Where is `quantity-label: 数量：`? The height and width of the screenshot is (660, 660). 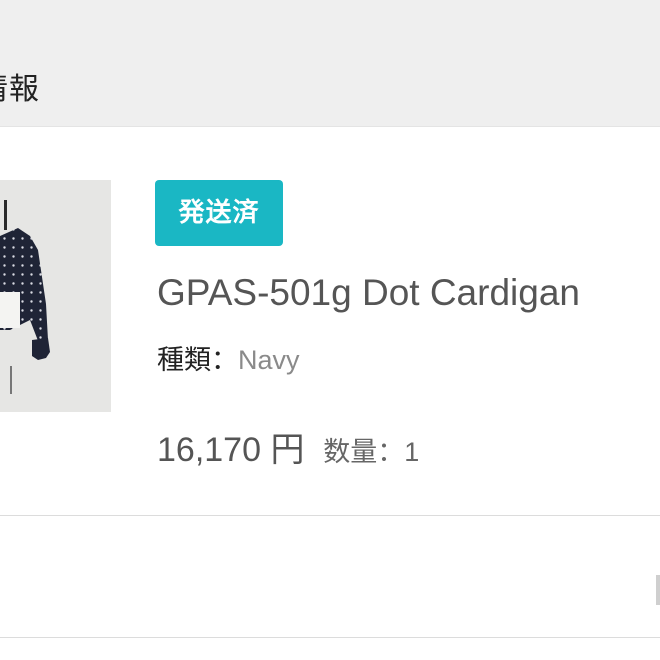
quantity-label: 数量： is located at coordinates (364, 452).